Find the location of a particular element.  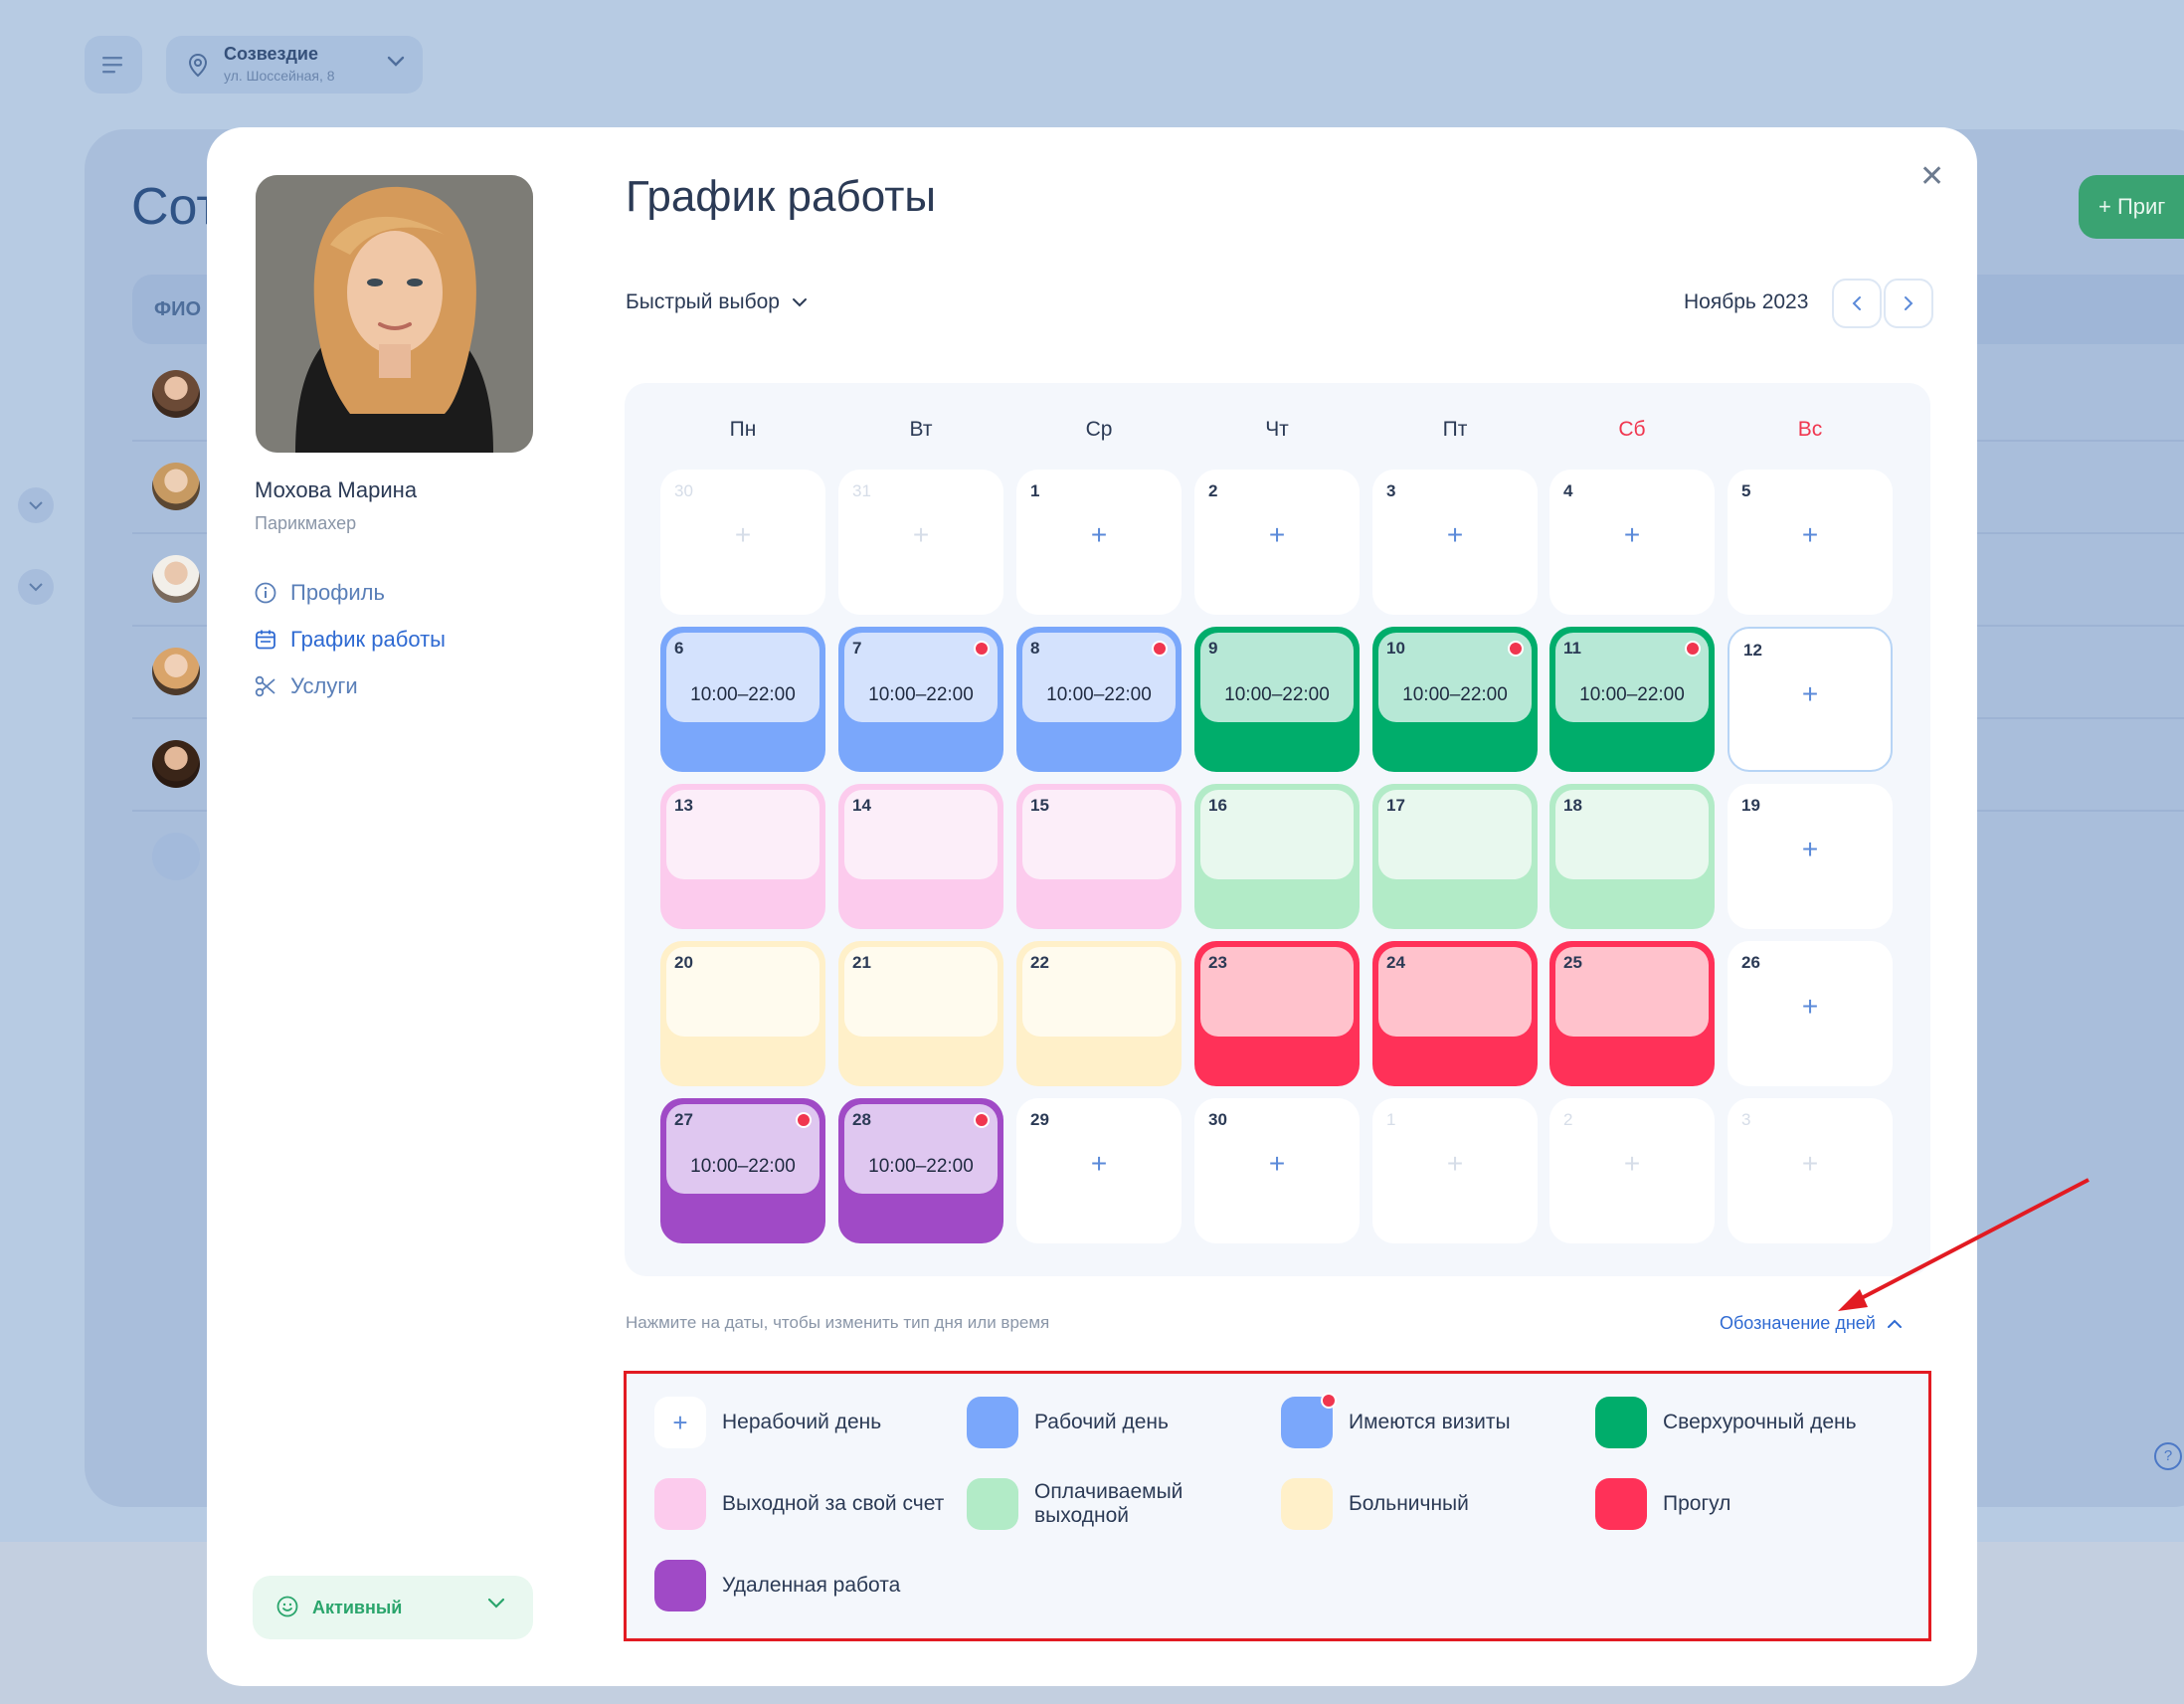

status-label: Активный is located at coordinates (357, 1607).